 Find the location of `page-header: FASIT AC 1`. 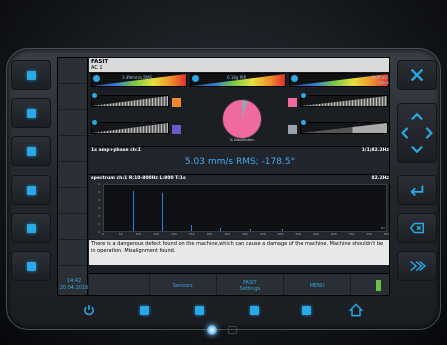

page-header: FASIT AC 1 is located at coordinates (239, 65).